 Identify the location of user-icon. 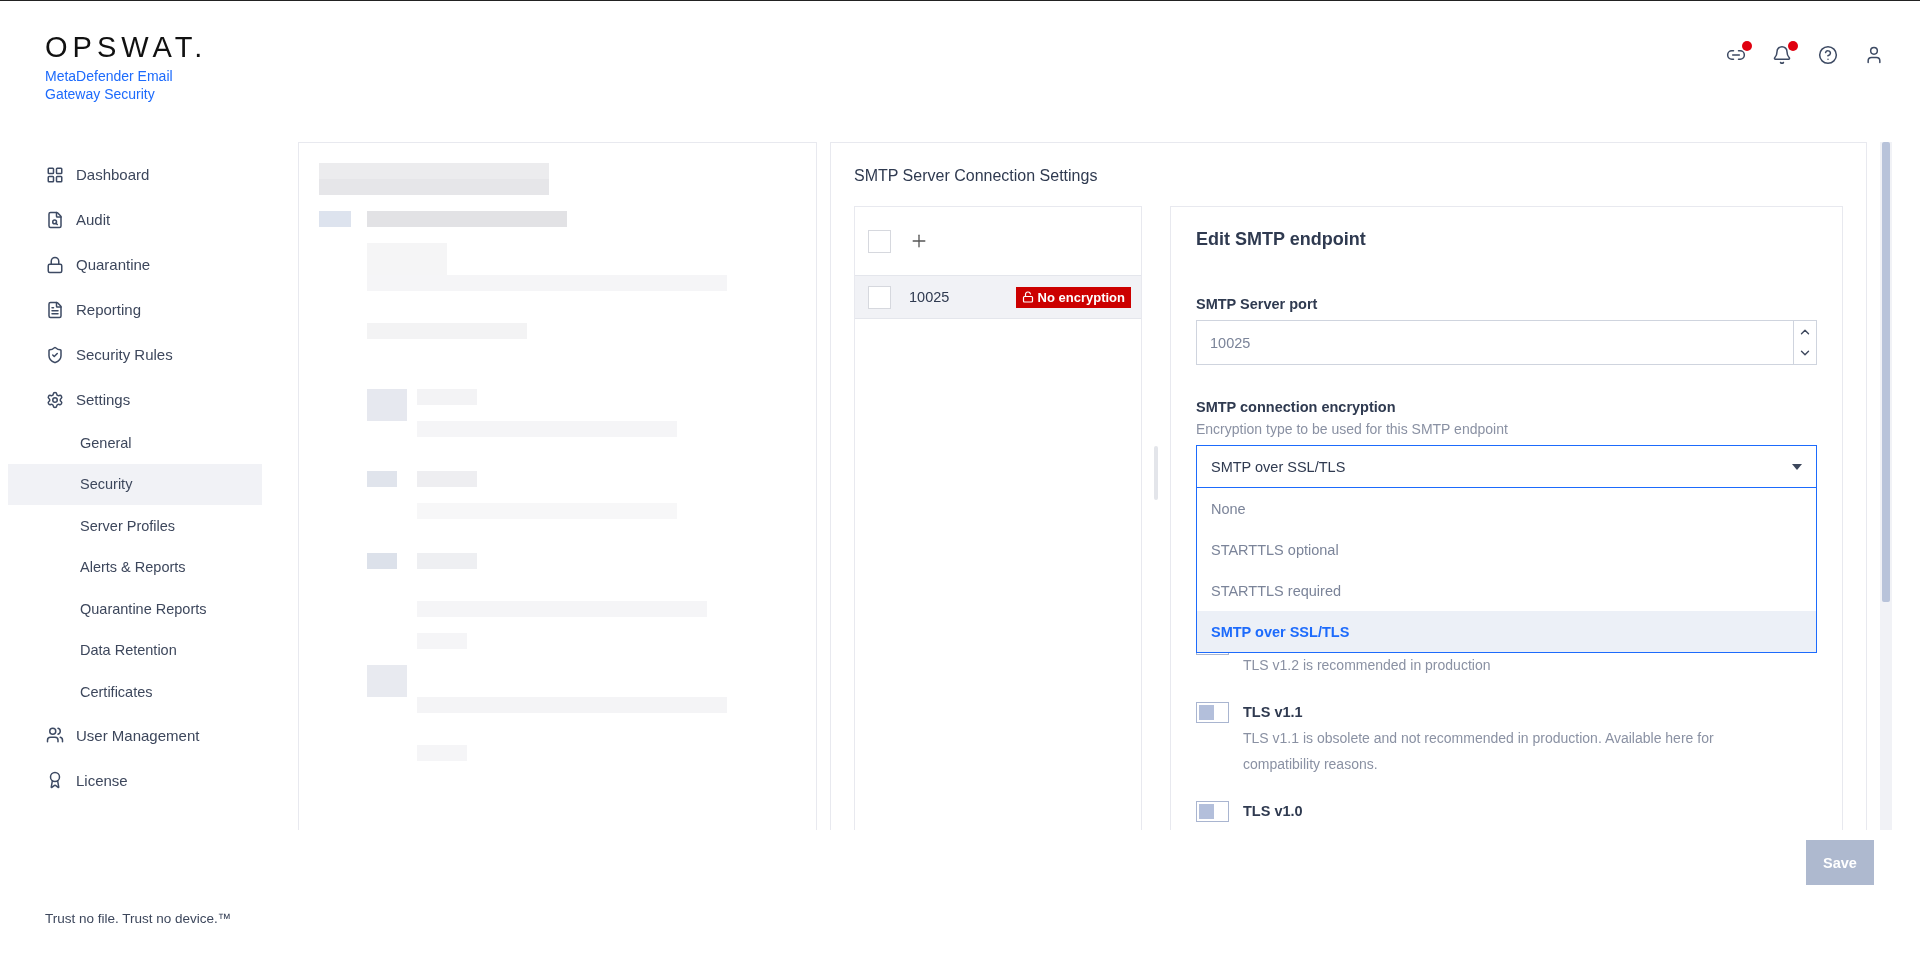
(1874, 55).